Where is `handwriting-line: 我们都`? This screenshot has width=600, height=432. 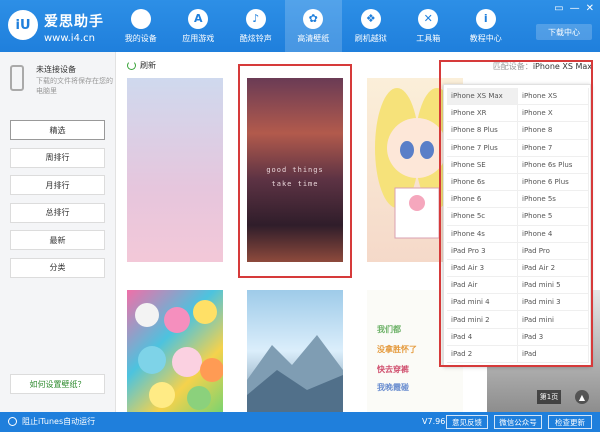
handwriting-line: 我们都 is located at coordinates (389, 329).